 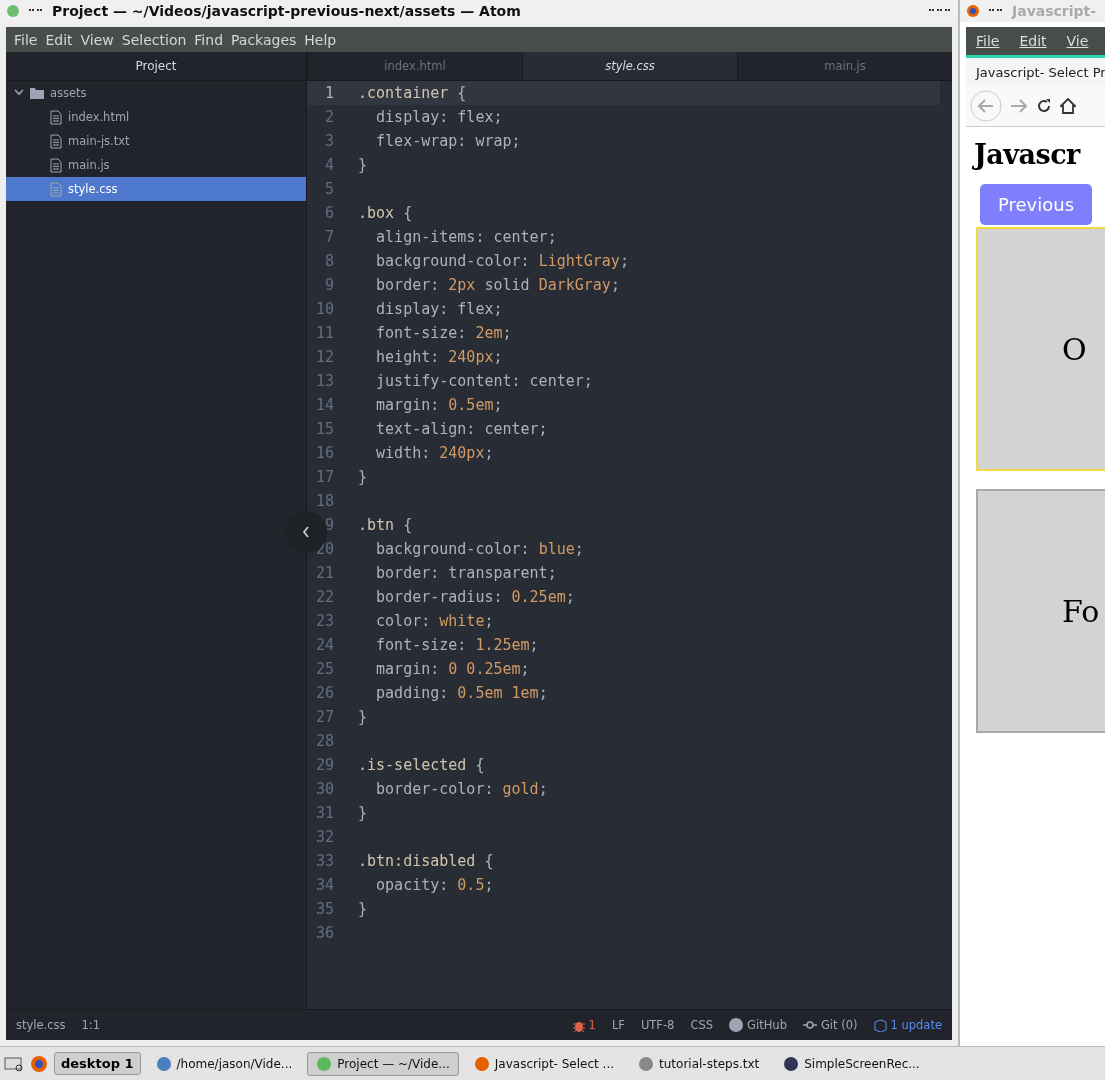 What do you see at coordinates (324, 477) in the screenshot?
I see `line-number: 17` at bounding box center [324, 477].